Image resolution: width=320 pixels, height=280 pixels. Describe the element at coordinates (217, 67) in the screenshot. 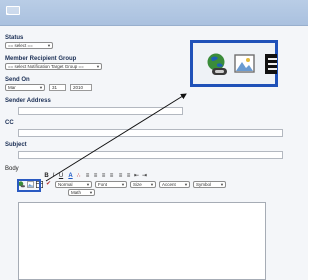

I see `globe-link-icon-zoomed` at that location.